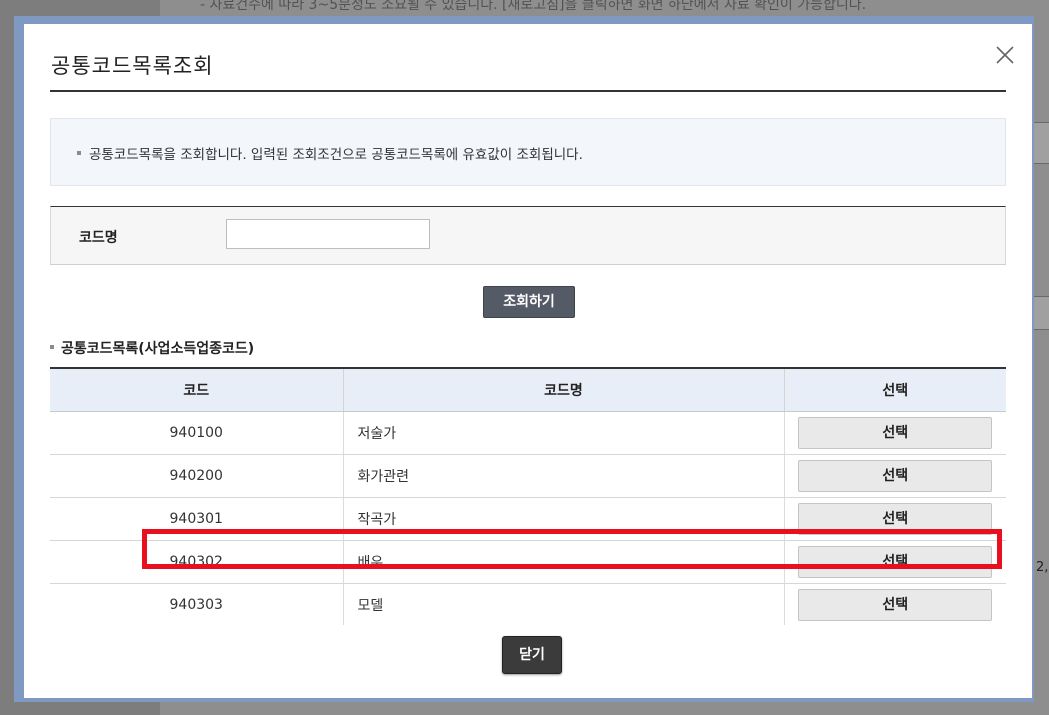  Describe the element at coordinates (564, 519) in the screenshot. I see `row-code-name: 작곡가` at that location.